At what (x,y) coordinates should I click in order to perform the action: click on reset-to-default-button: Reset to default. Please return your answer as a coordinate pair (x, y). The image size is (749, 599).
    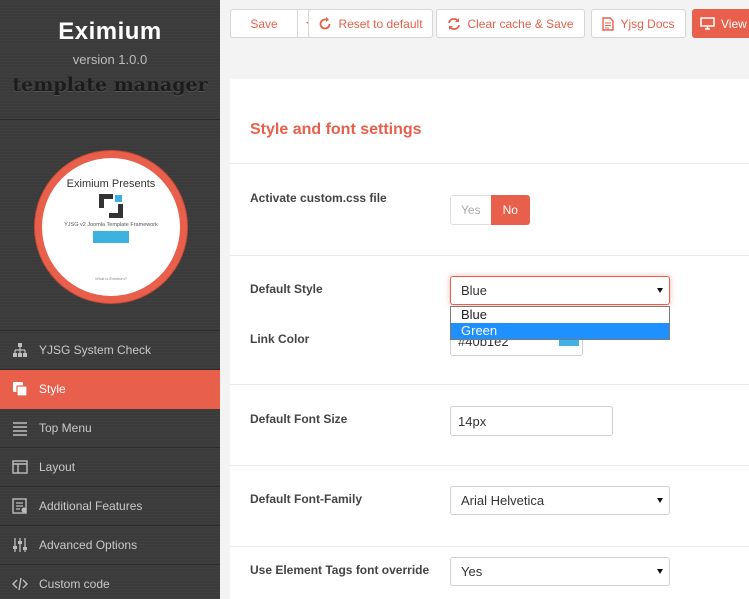
    Looking at the image, I should click on (370, 23).